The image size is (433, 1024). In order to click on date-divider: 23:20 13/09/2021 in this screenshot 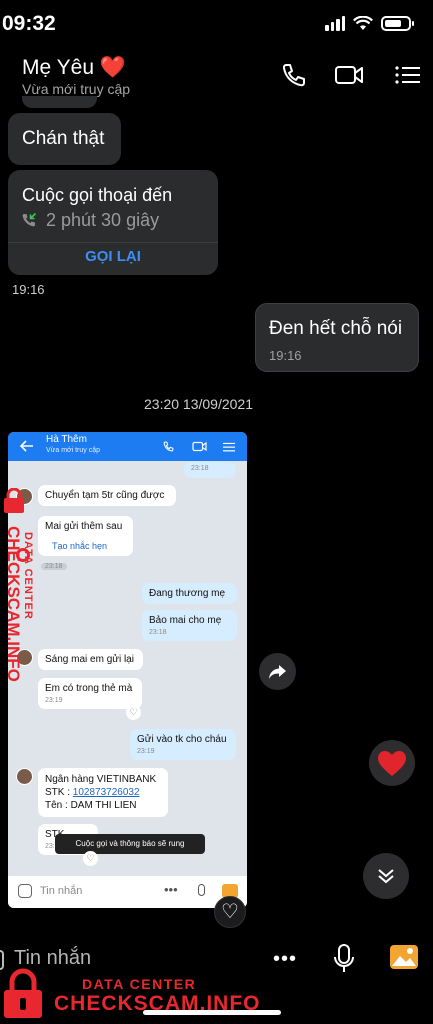, I will do `click(198, 404)`.